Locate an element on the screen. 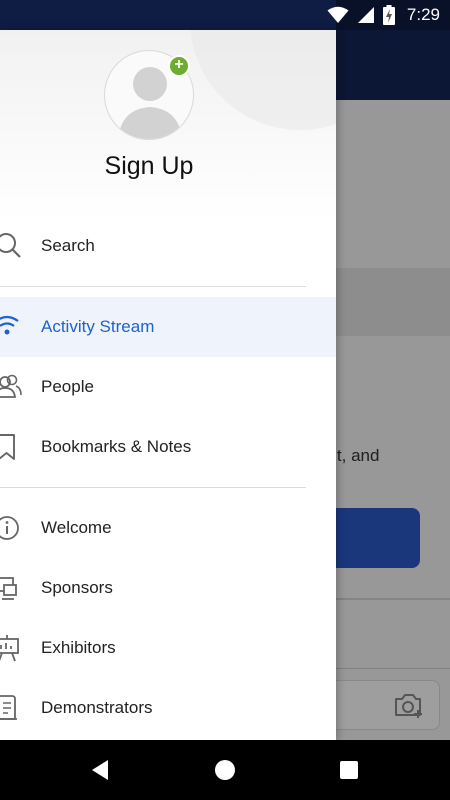  menu-item-label: Bookmarks & Notes is located at coordinates (116, 446).